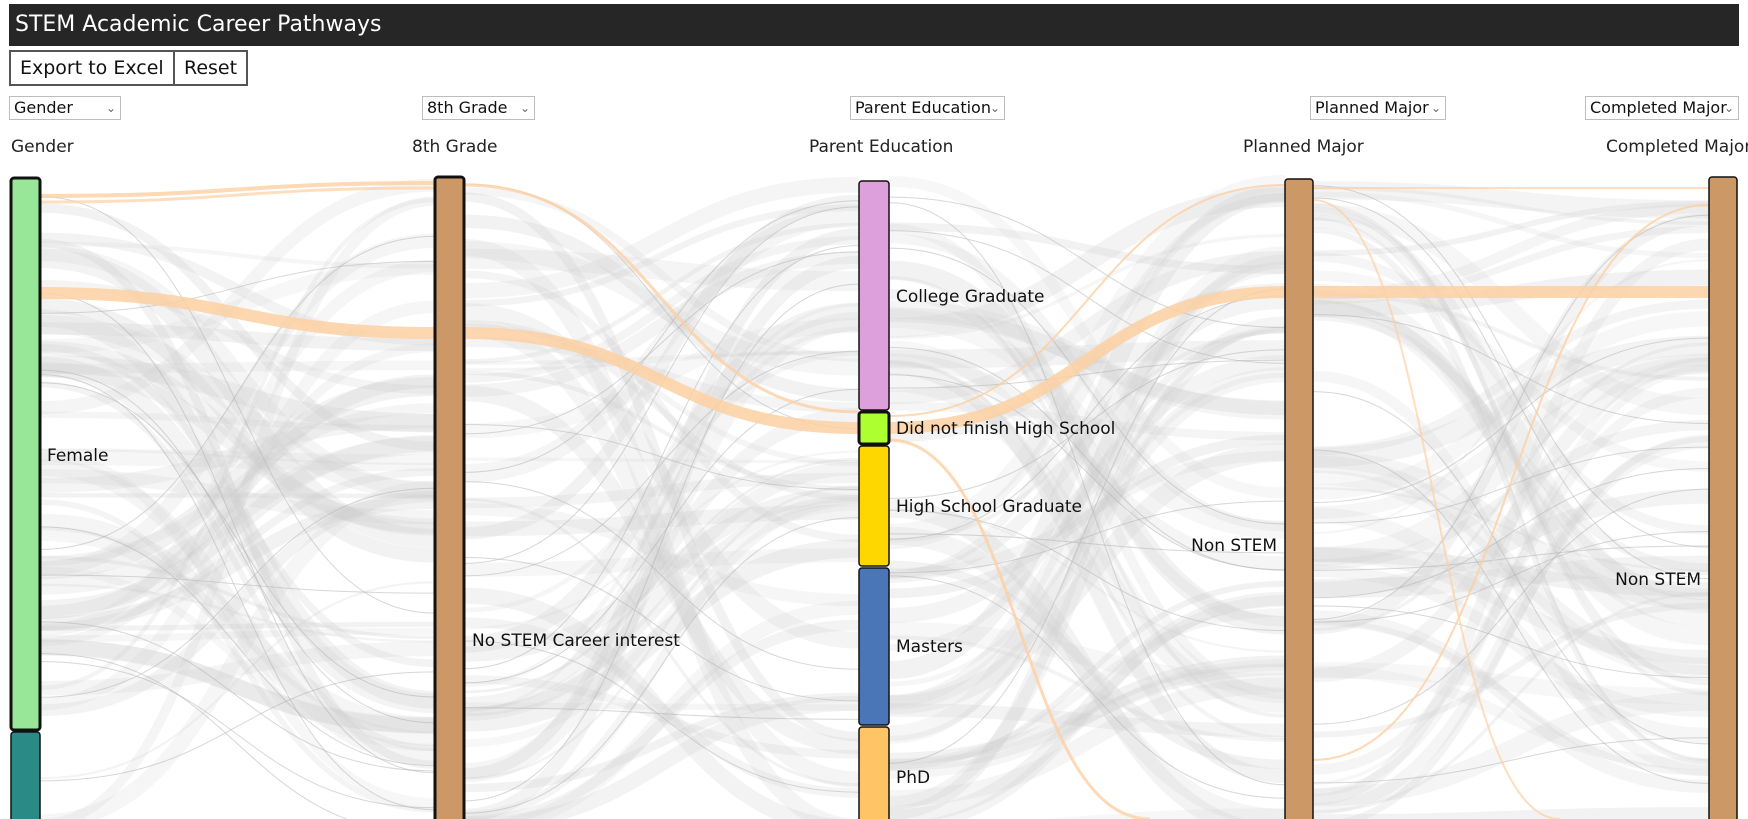 The image size is (1748, 819). I want to click on node-label: No STEM Career interest, so click(576, 641).